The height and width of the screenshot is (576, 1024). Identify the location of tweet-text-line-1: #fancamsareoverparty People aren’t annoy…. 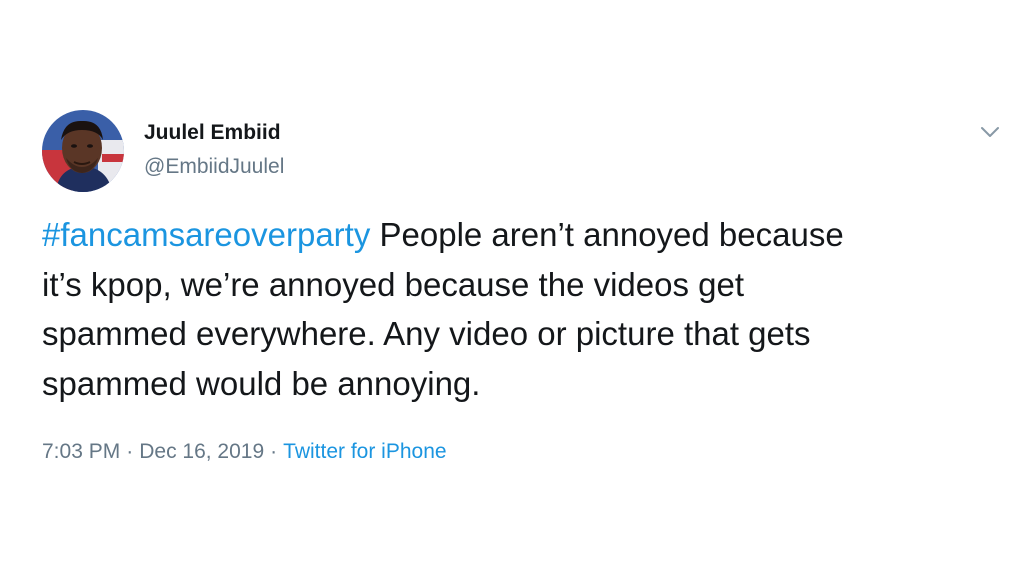
(517, 235).